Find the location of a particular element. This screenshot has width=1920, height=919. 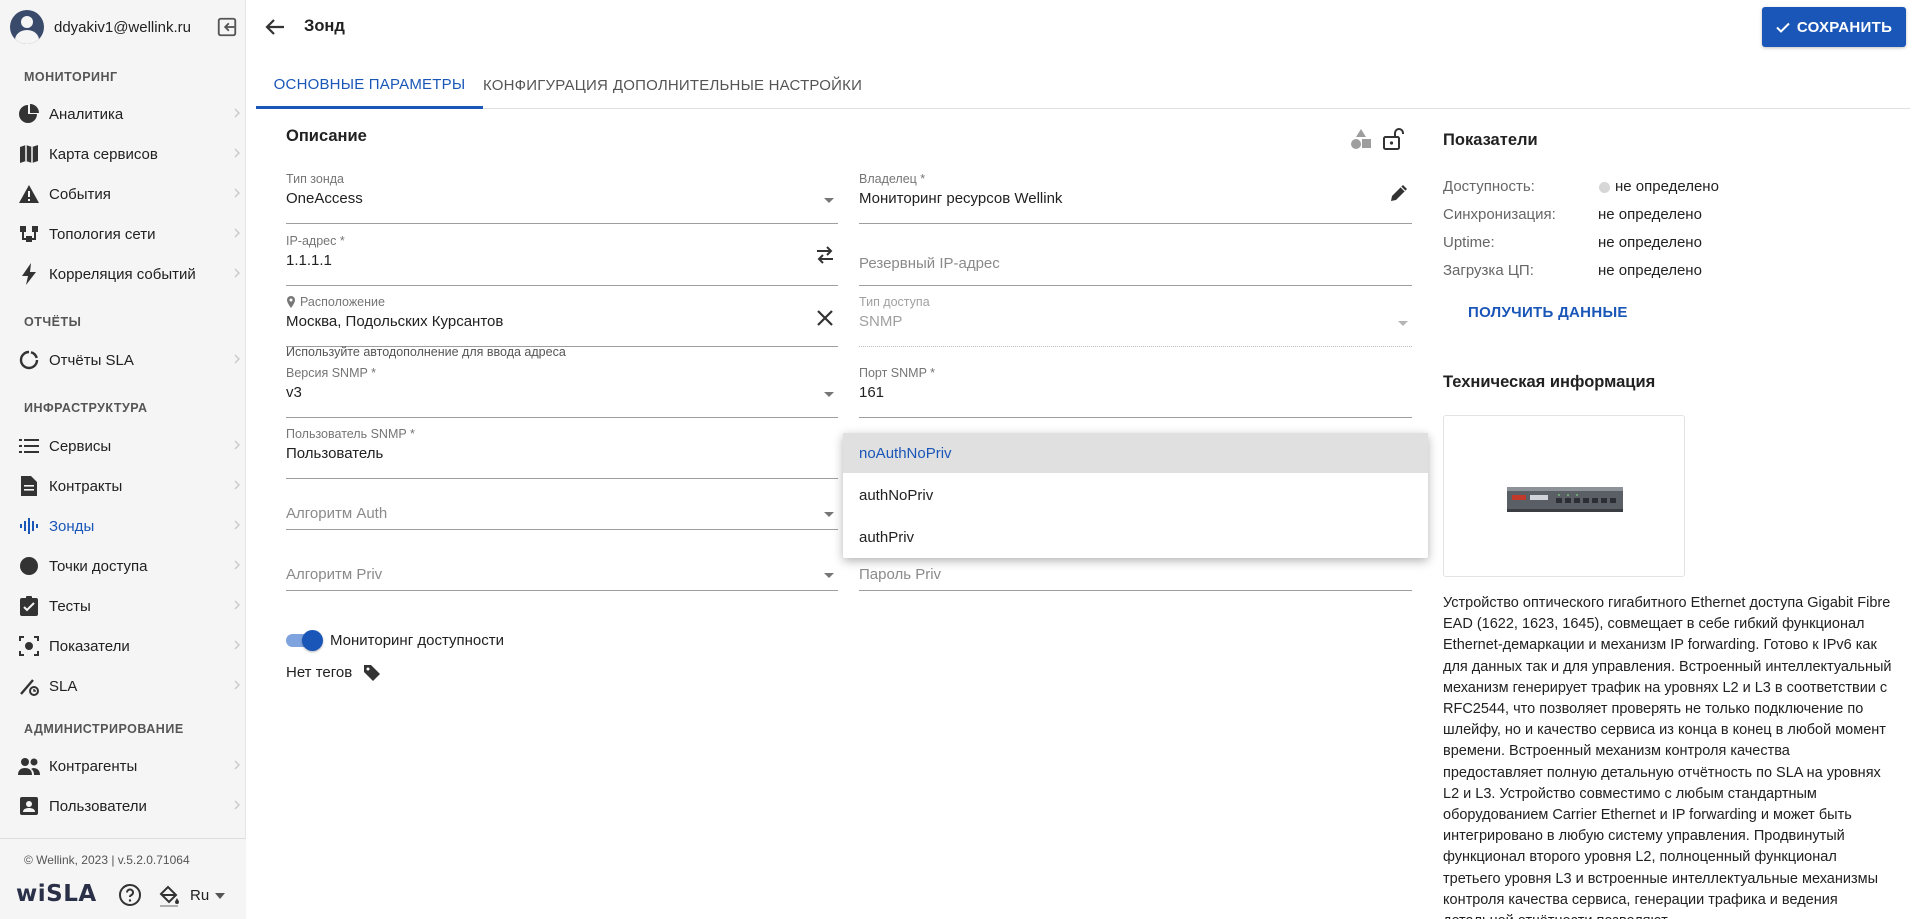

snmp-port-label: Порт SNMP * is located at coordinates (897, 373).